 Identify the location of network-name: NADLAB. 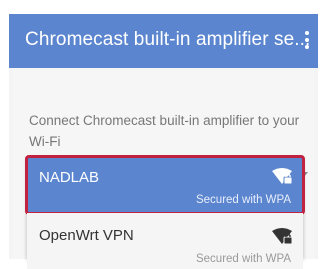
(69, 177).